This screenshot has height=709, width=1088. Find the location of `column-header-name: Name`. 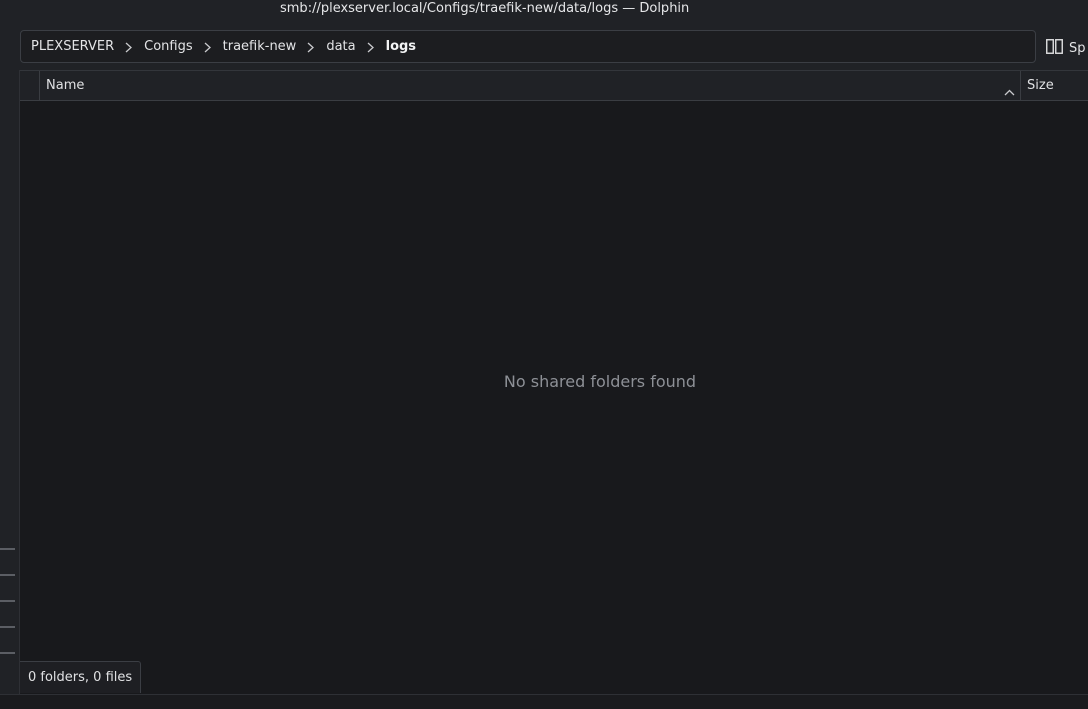

column-header-name: Name is located at coordinates (65, 85).